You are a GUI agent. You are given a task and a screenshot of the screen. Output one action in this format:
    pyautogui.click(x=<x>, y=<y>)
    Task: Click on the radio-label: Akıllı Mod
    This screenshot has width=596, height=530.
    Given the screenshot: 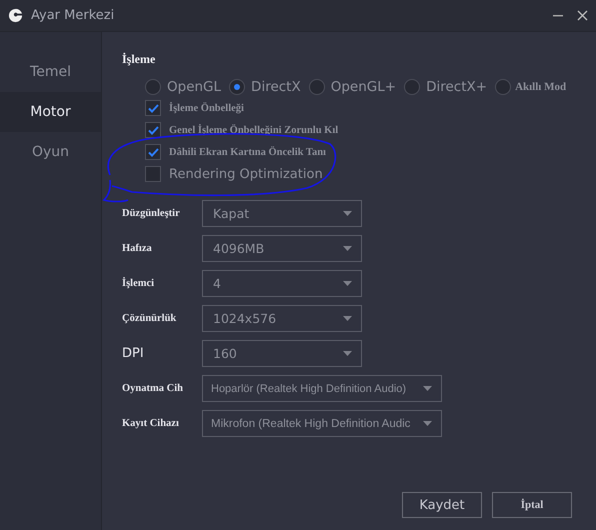 What is the action you would take?
    pyautogui.click(x=540, y=87)
    